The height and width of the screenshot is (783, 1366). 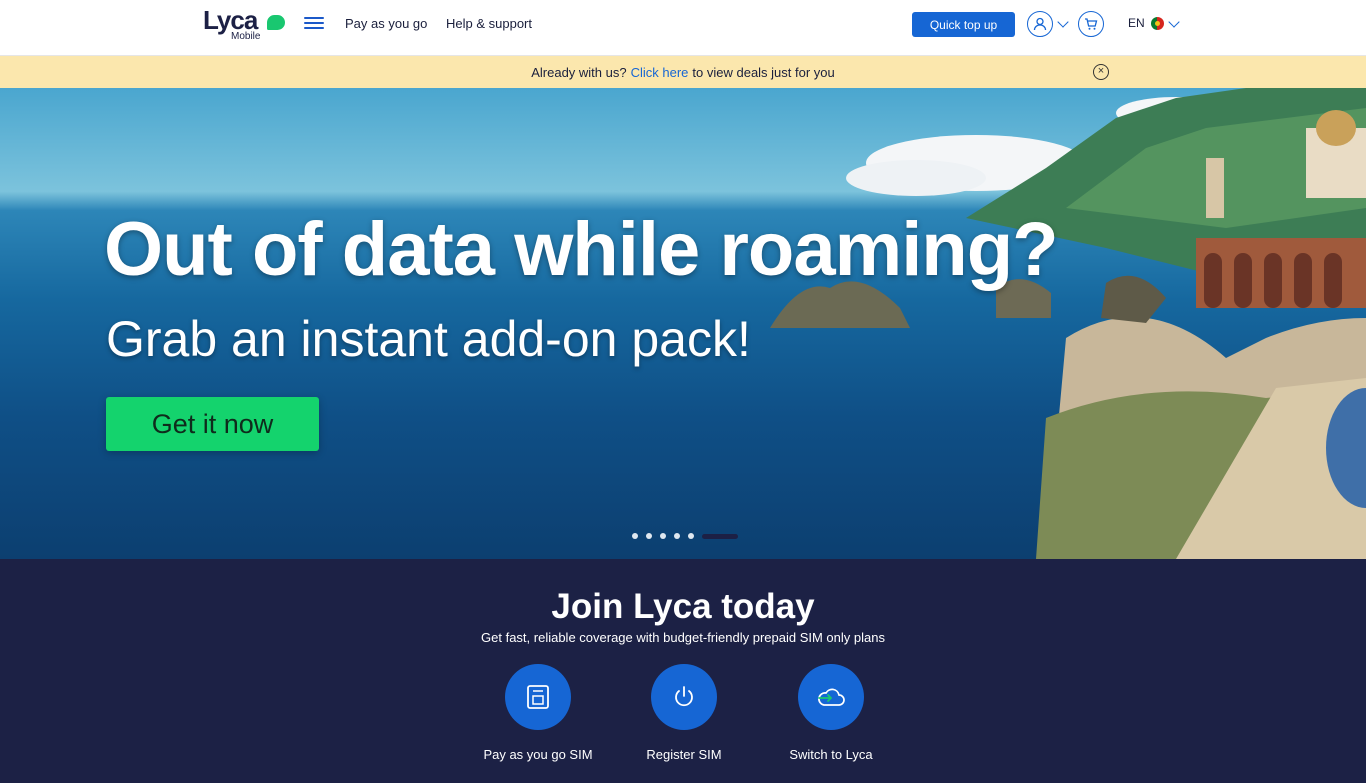 I want to click on join-title: Join Lyca today, so click(x=683, y=606).